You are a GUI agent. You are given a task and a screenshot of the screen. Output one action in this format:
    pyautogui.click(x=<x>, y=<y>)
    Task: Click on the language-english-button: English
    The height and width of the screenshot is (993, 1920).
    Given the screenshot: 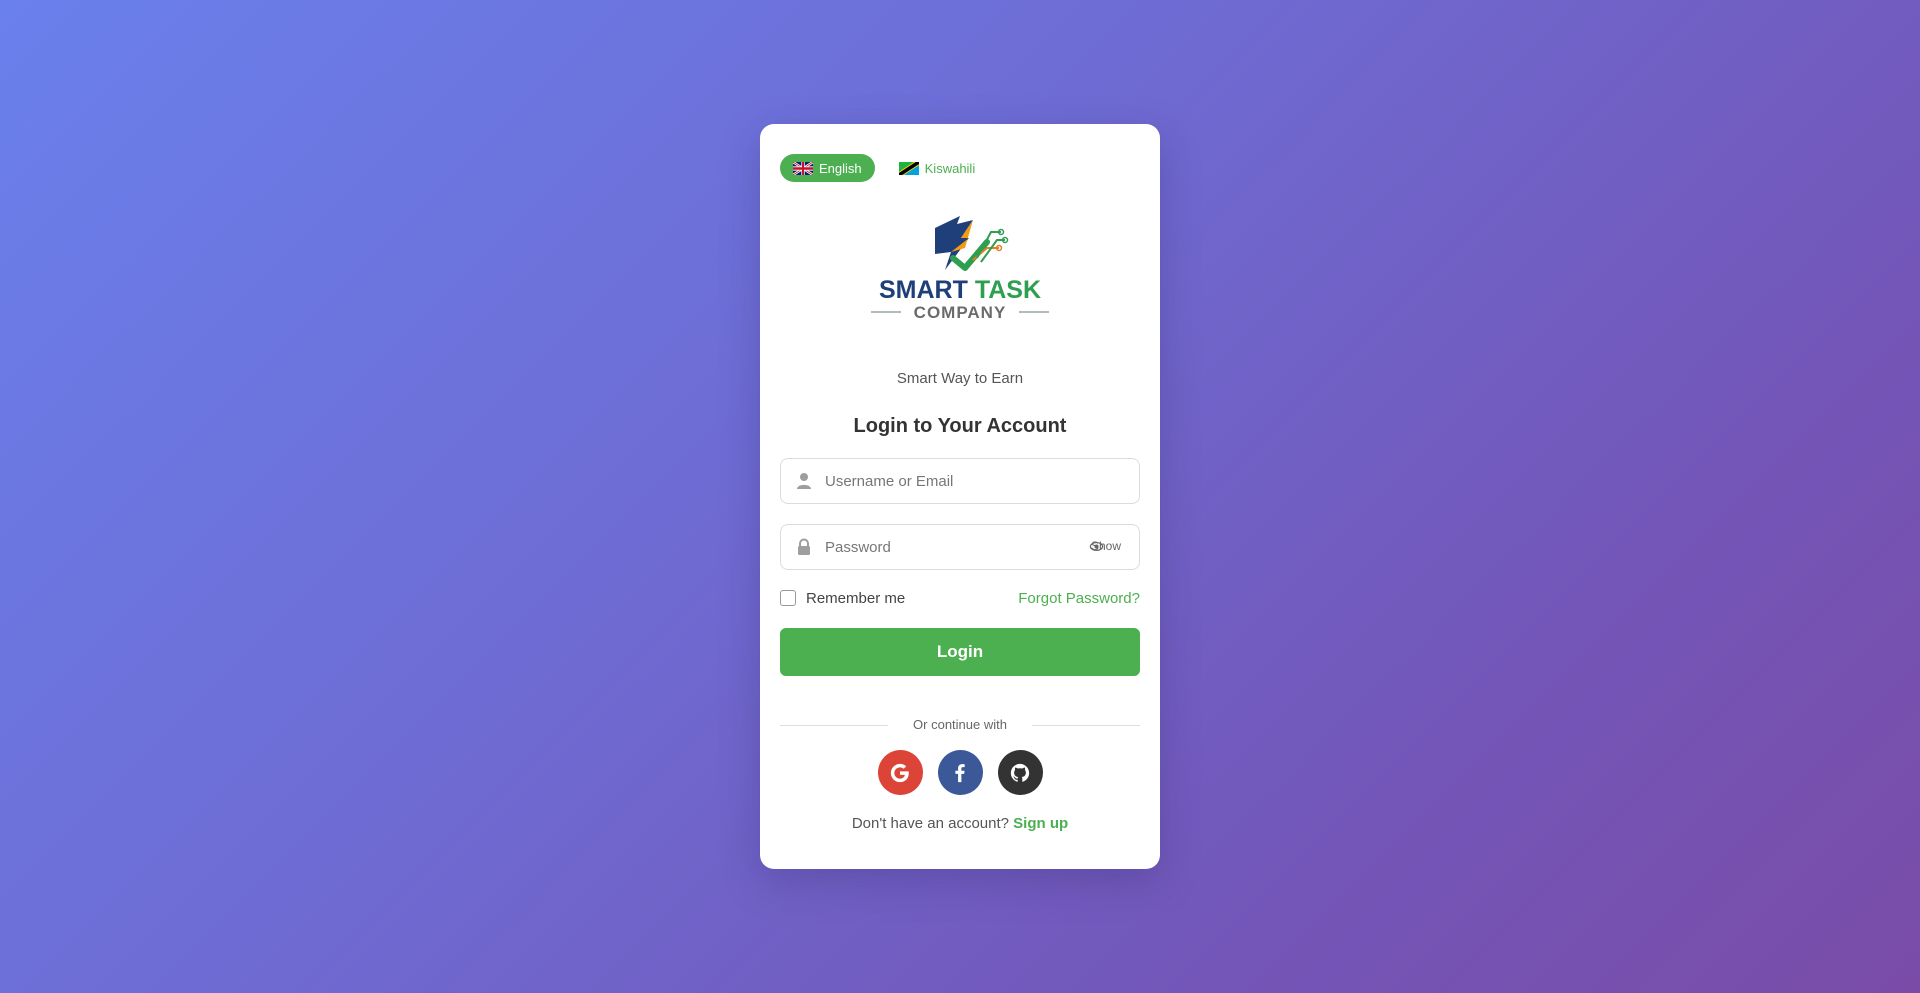 What is the action you would take?
    pyautogui.click(x=827, y=168)
    